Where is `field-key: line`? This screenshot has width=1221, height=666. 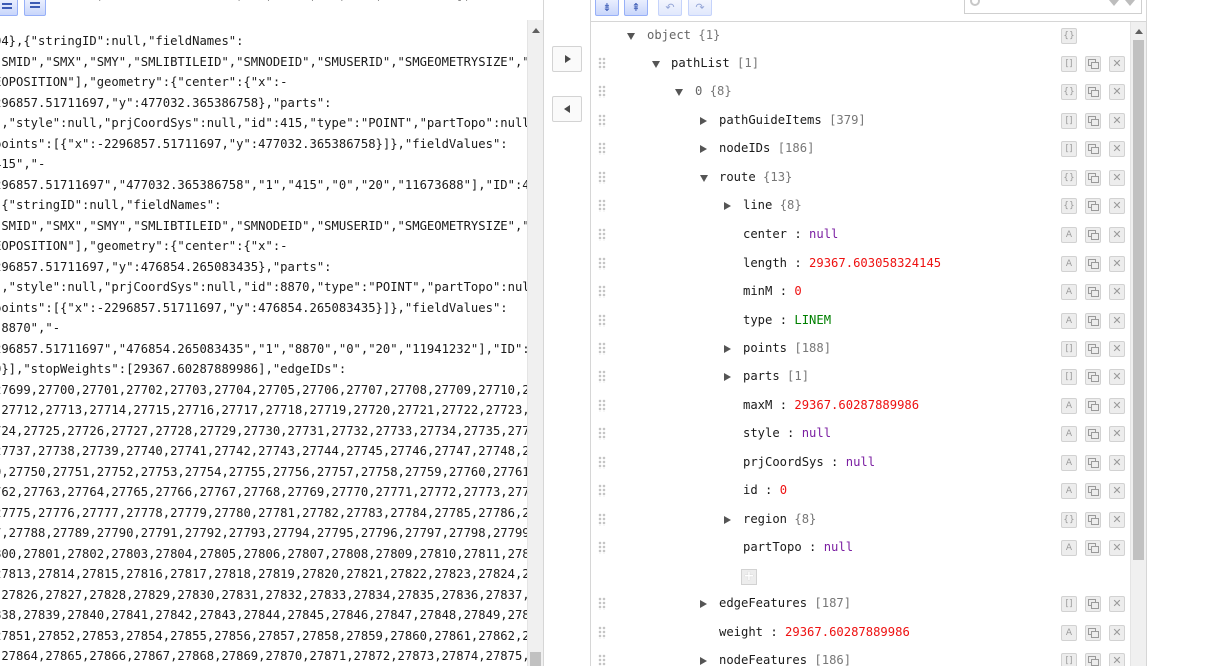
field-key: line is located at coordinates (757, 205).